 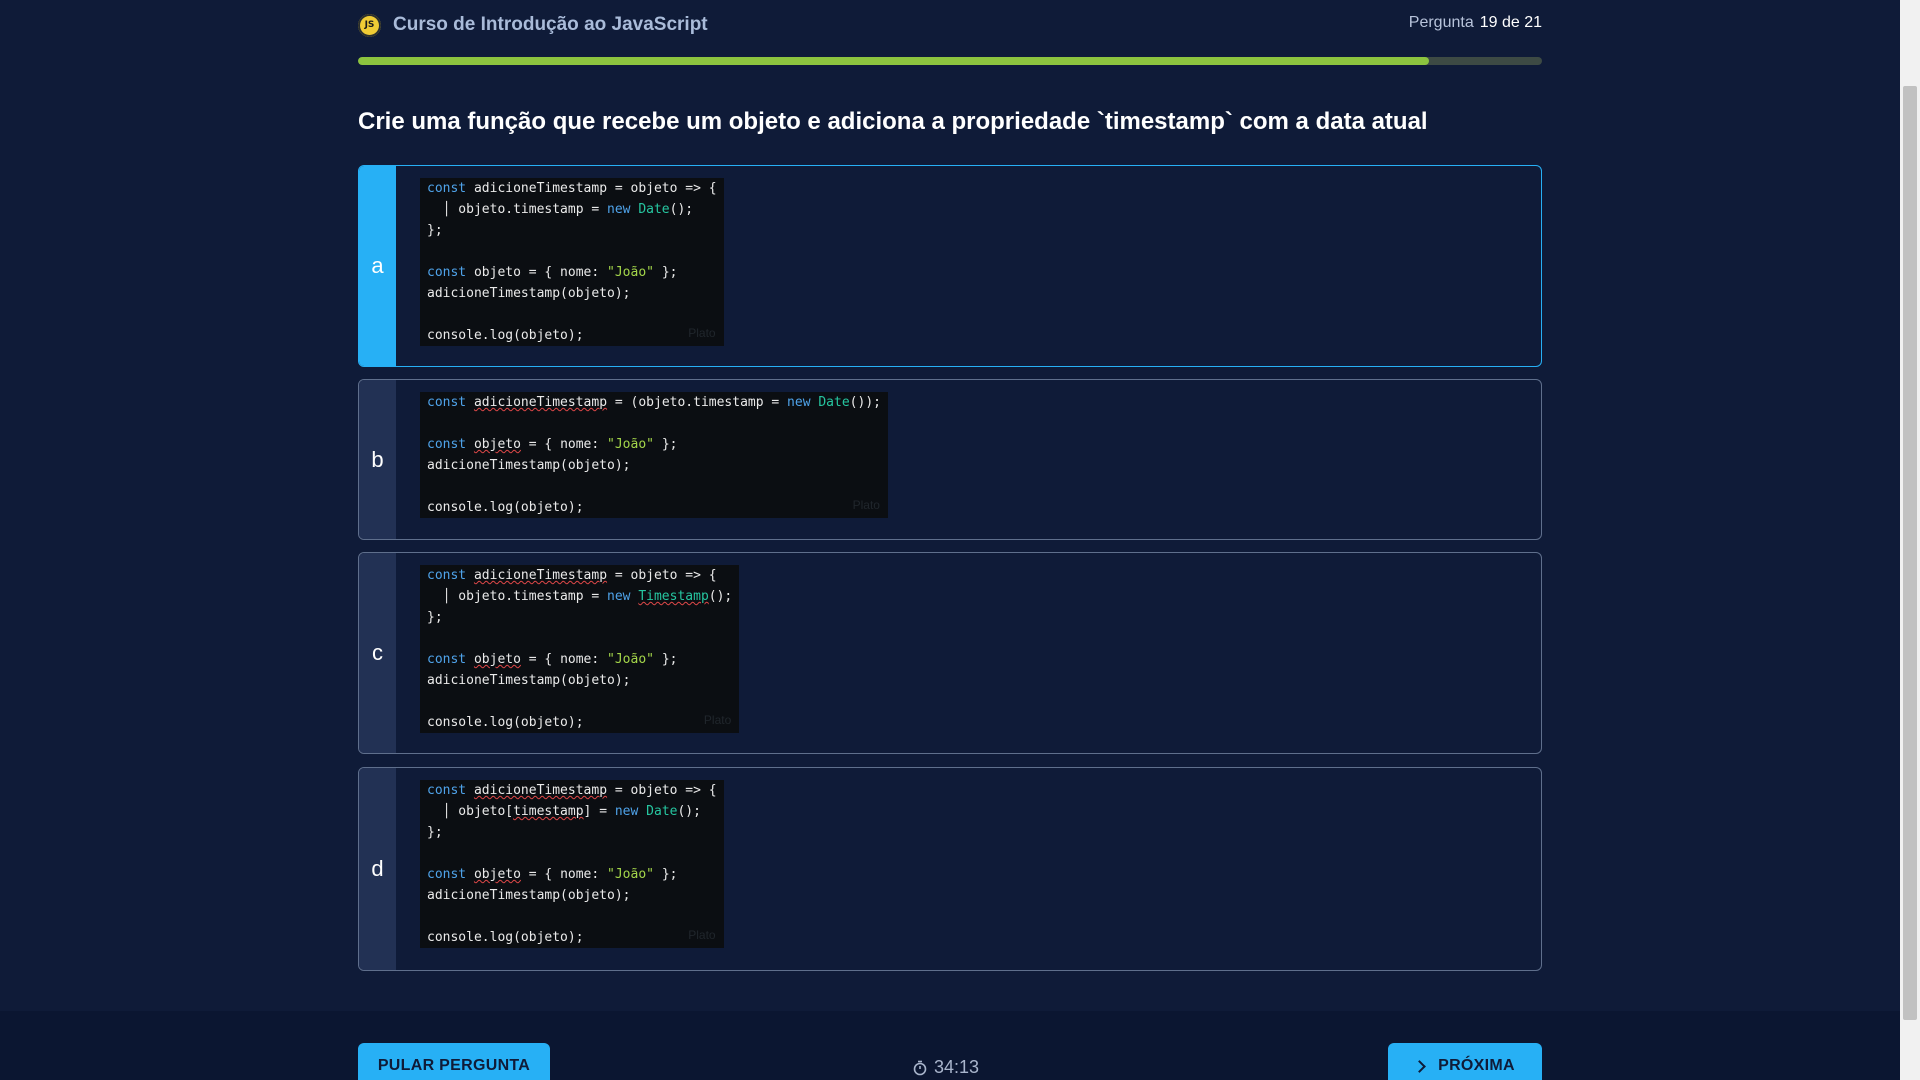 I want to click on skip-question-button: PULAR PERGUNTA, so click(x=454, y=1061).